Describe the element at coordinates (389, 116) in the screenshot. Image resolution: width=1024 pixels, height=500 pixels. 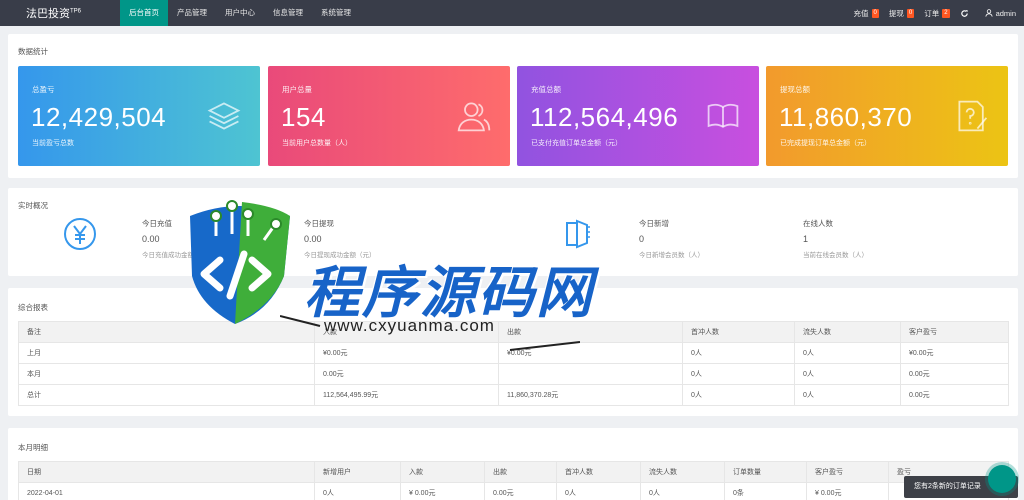
I see `user-total-card: 用户总量 154 当前用户总数量（人）` at that location.